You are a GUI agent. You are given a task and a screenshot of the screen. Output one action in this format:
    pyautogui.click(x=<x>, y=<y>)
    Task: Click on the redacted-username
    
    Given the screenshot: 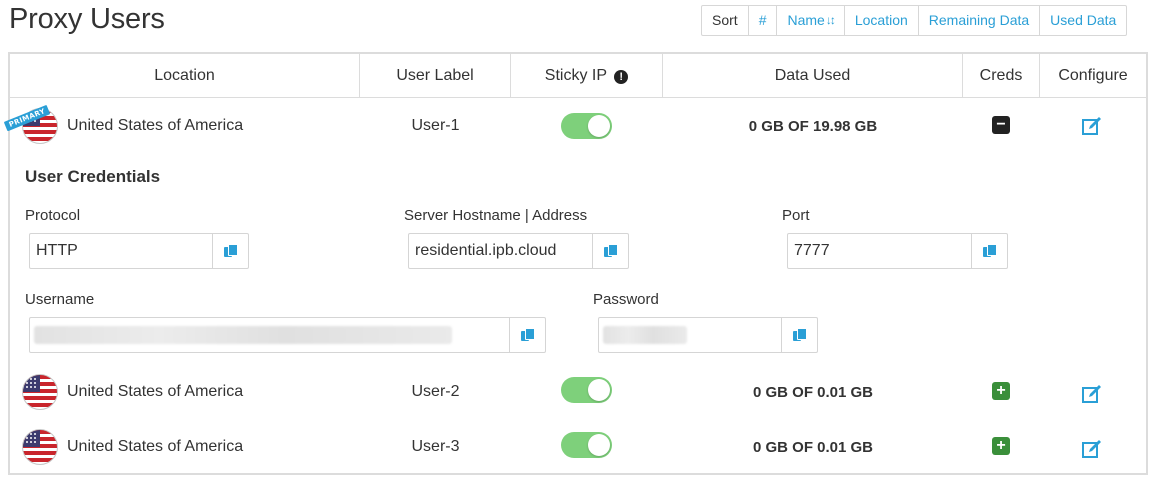 What is the action you would take?
    pyautogui.click(x=243, y=335)
    